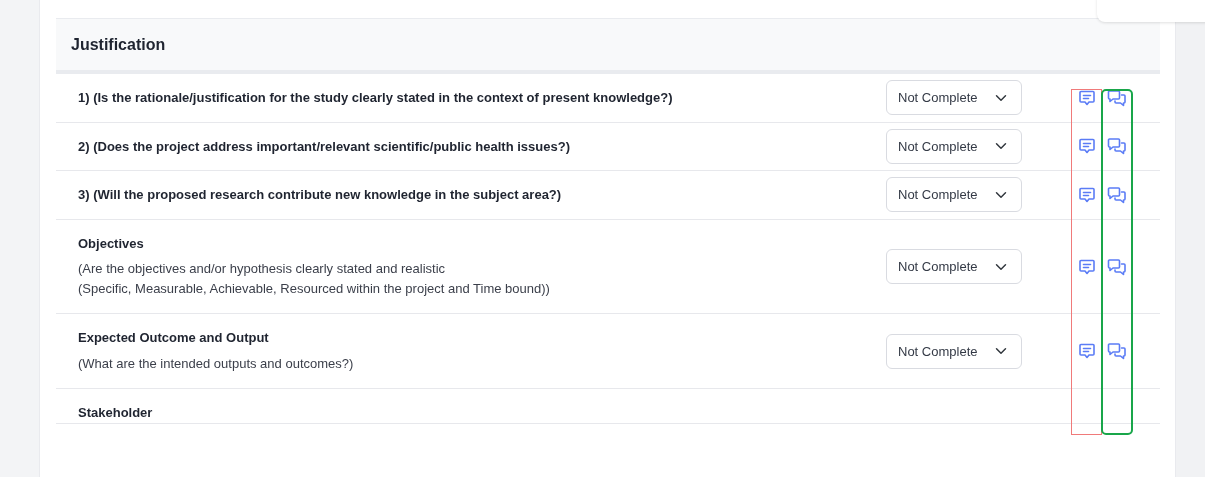 This screenshot has height=477, width=1205. I want to click on question-title: Stakeholder, so click(116, 413).